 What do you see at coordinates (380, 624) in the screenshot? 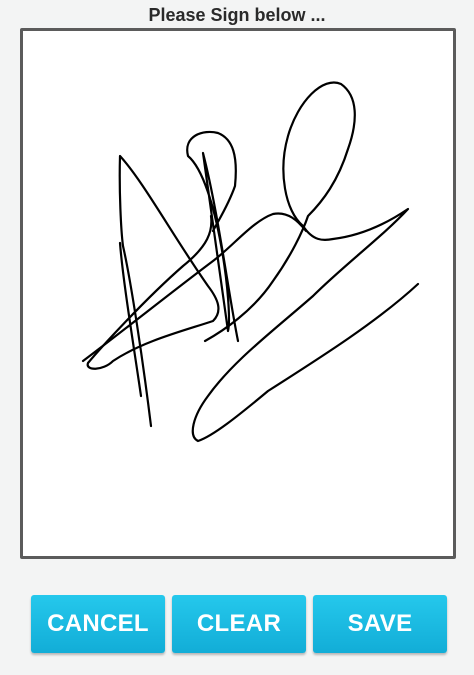
I see `save-button: SAVE` at bounding box center [380, 624].